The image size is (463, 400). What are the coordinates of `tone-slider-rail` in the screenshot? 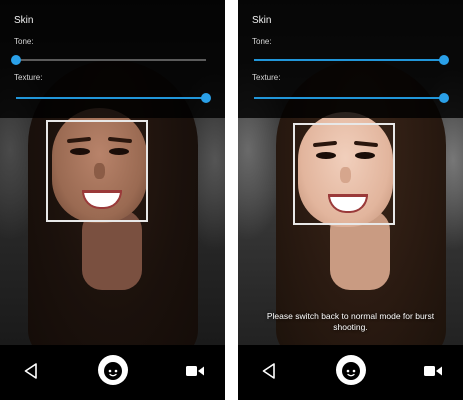 It's located at (111, 60).